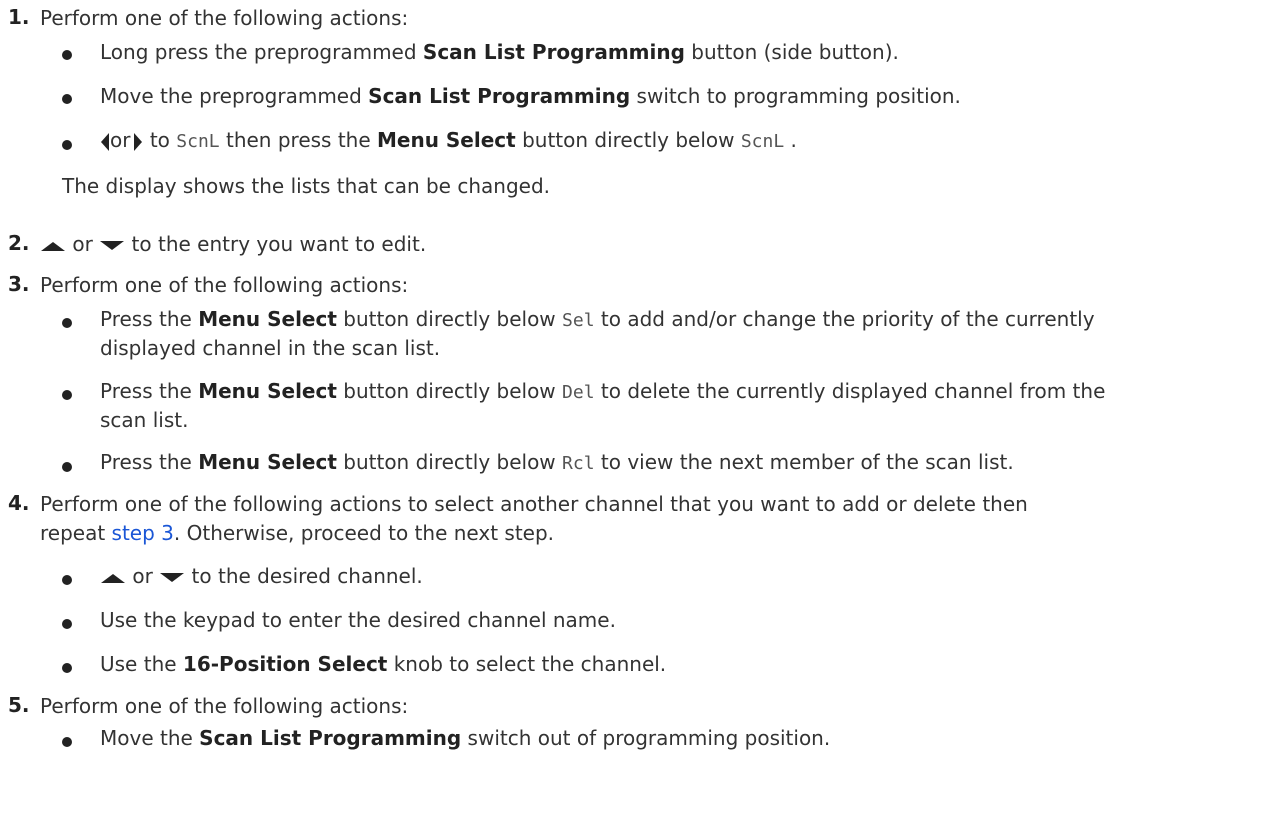 The image size is (1270, 838). I want to click on option-text: switch to programming position., so click(795, 96).